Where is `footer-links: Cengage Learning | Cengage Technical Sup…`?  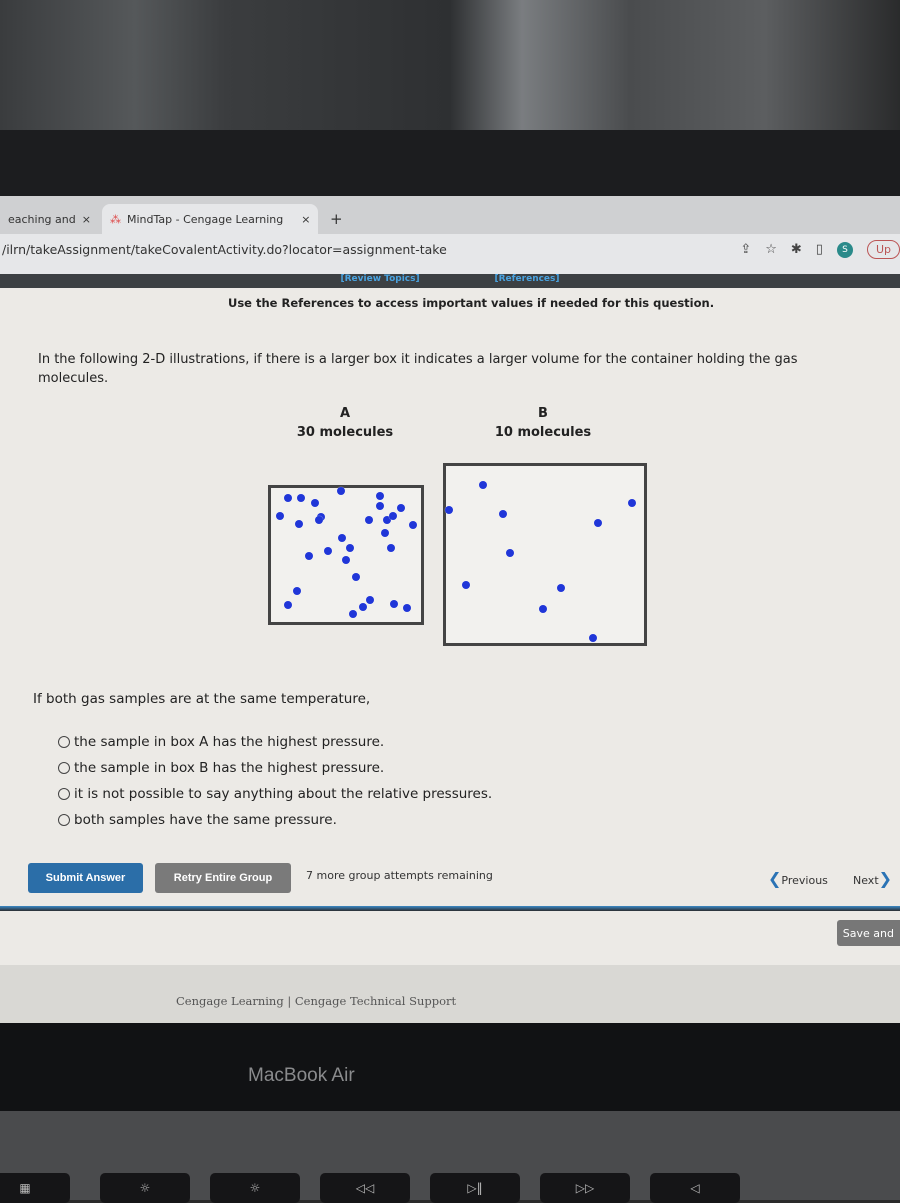 footer-links: Cengage Learning | Cengage Technical Sup… is located at coordinates (316, 1001).